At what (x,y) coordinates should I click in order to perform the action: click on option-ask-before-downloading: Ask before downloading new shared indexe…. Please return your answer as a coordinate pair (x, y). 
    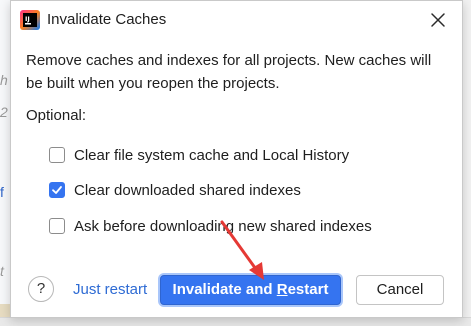
    Looking at the image, I should click on (210, 226).